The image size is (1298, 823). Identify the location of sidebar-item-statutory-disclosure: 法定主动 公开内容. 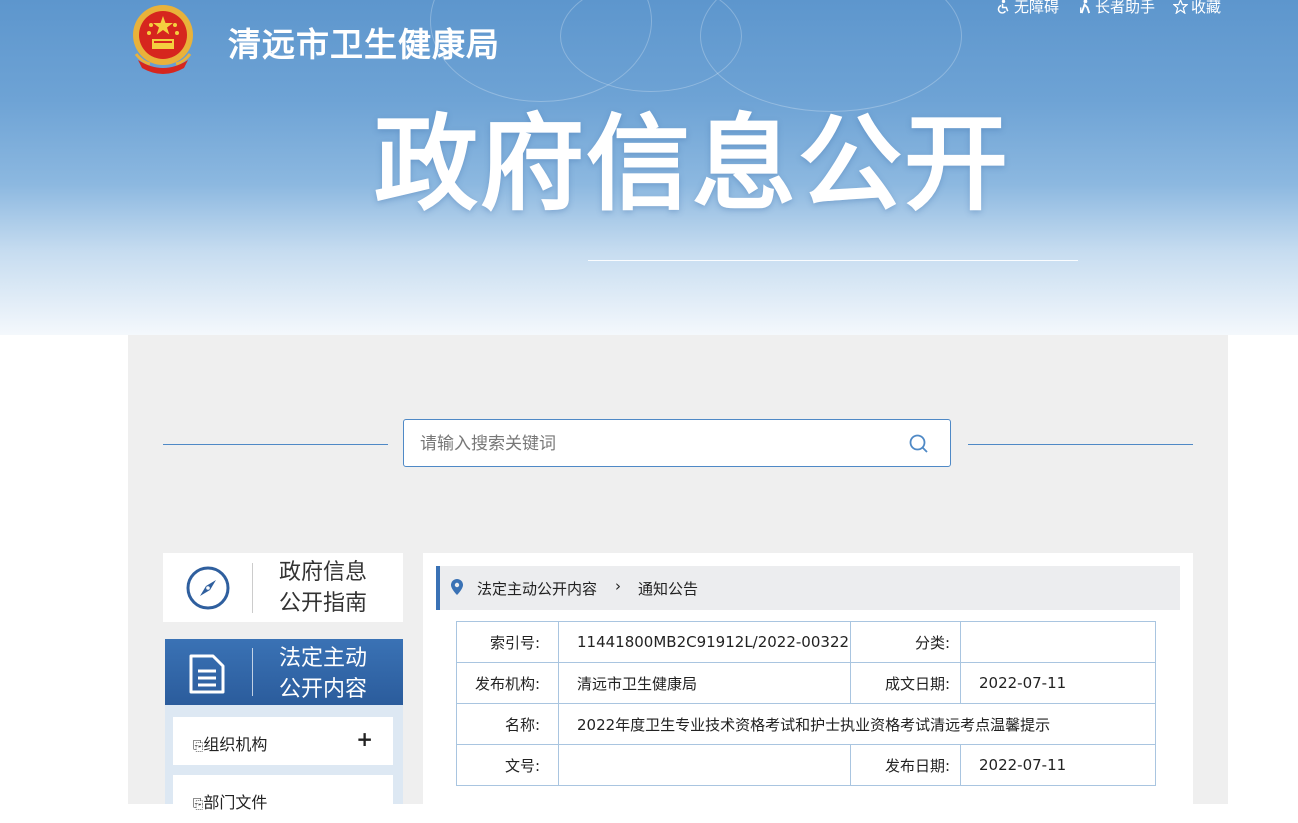
(284, 672).